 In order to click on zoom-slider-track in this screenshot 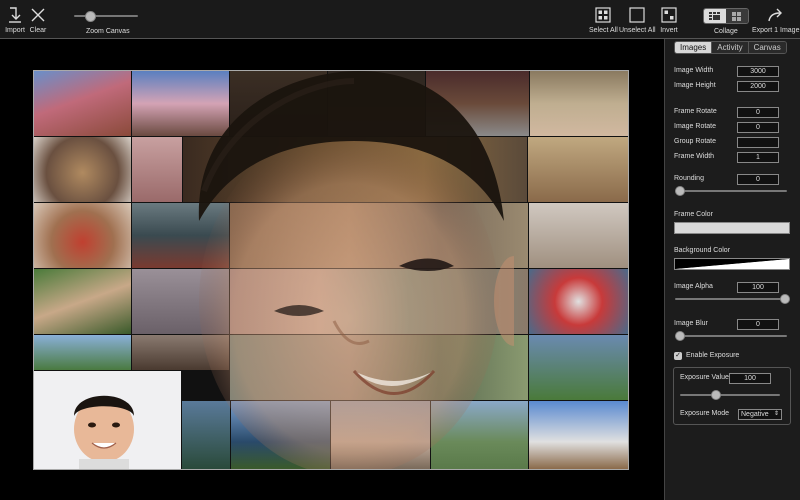, I will do `click(106, 16)`.